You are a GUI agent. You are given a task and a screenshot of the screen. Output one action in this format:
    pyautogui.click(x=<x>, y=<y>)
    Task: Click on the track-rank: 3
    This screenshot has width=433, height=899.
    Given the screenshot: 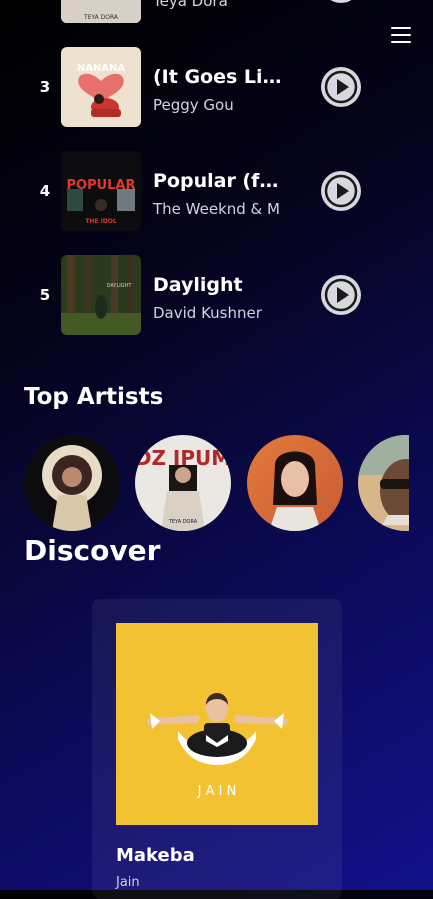 What is the action you would take?
    pyautogui.click(x=45, y=87)
    